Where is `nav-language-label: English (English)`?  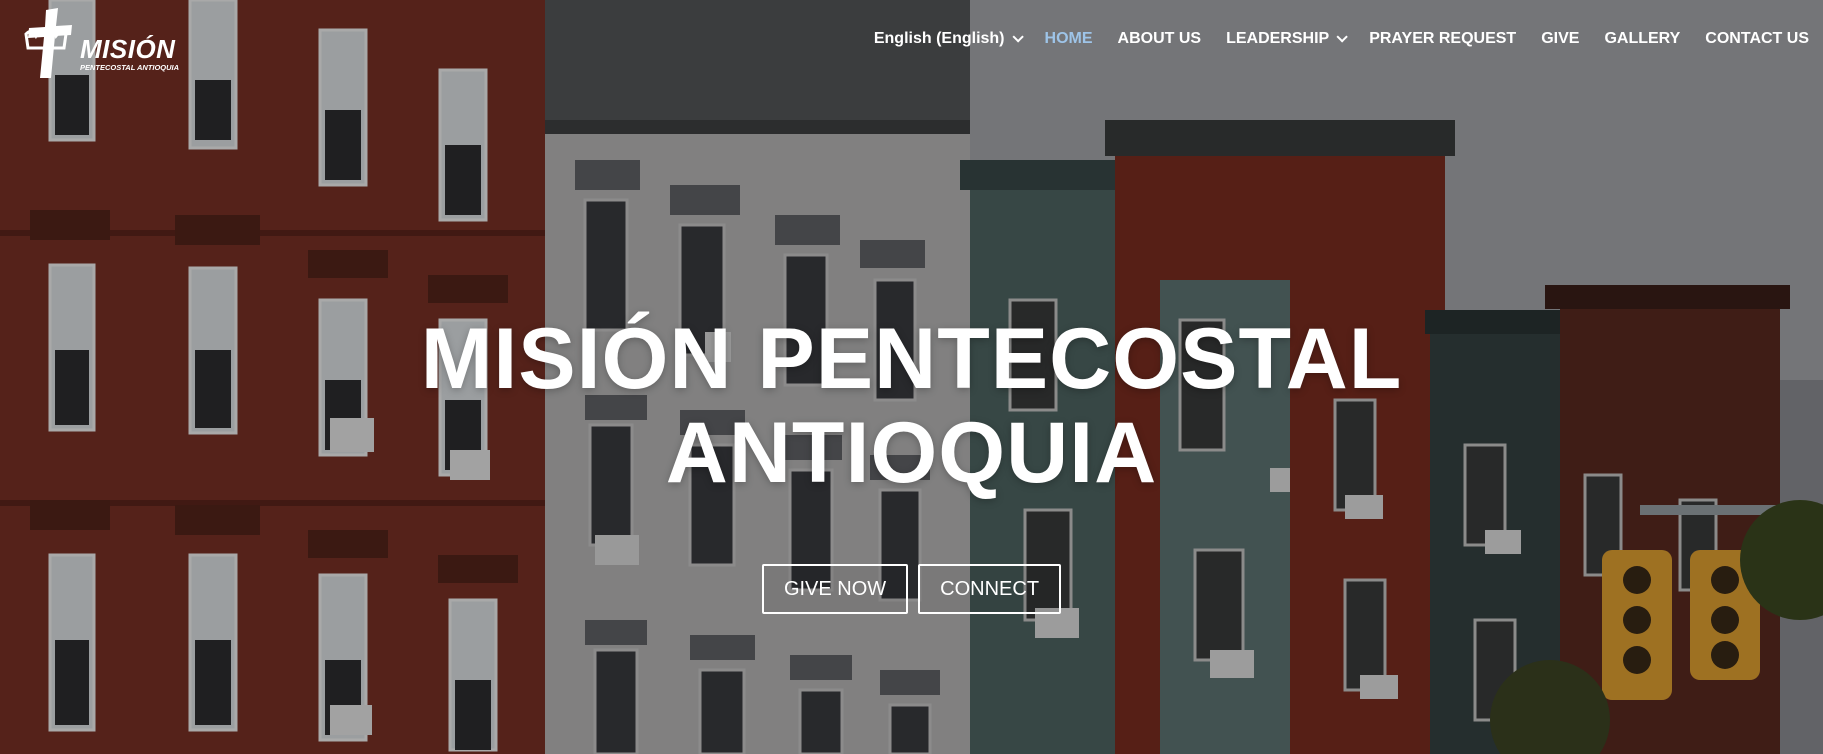 nav-language-label: English (English) is located at coordinates (939, 38).